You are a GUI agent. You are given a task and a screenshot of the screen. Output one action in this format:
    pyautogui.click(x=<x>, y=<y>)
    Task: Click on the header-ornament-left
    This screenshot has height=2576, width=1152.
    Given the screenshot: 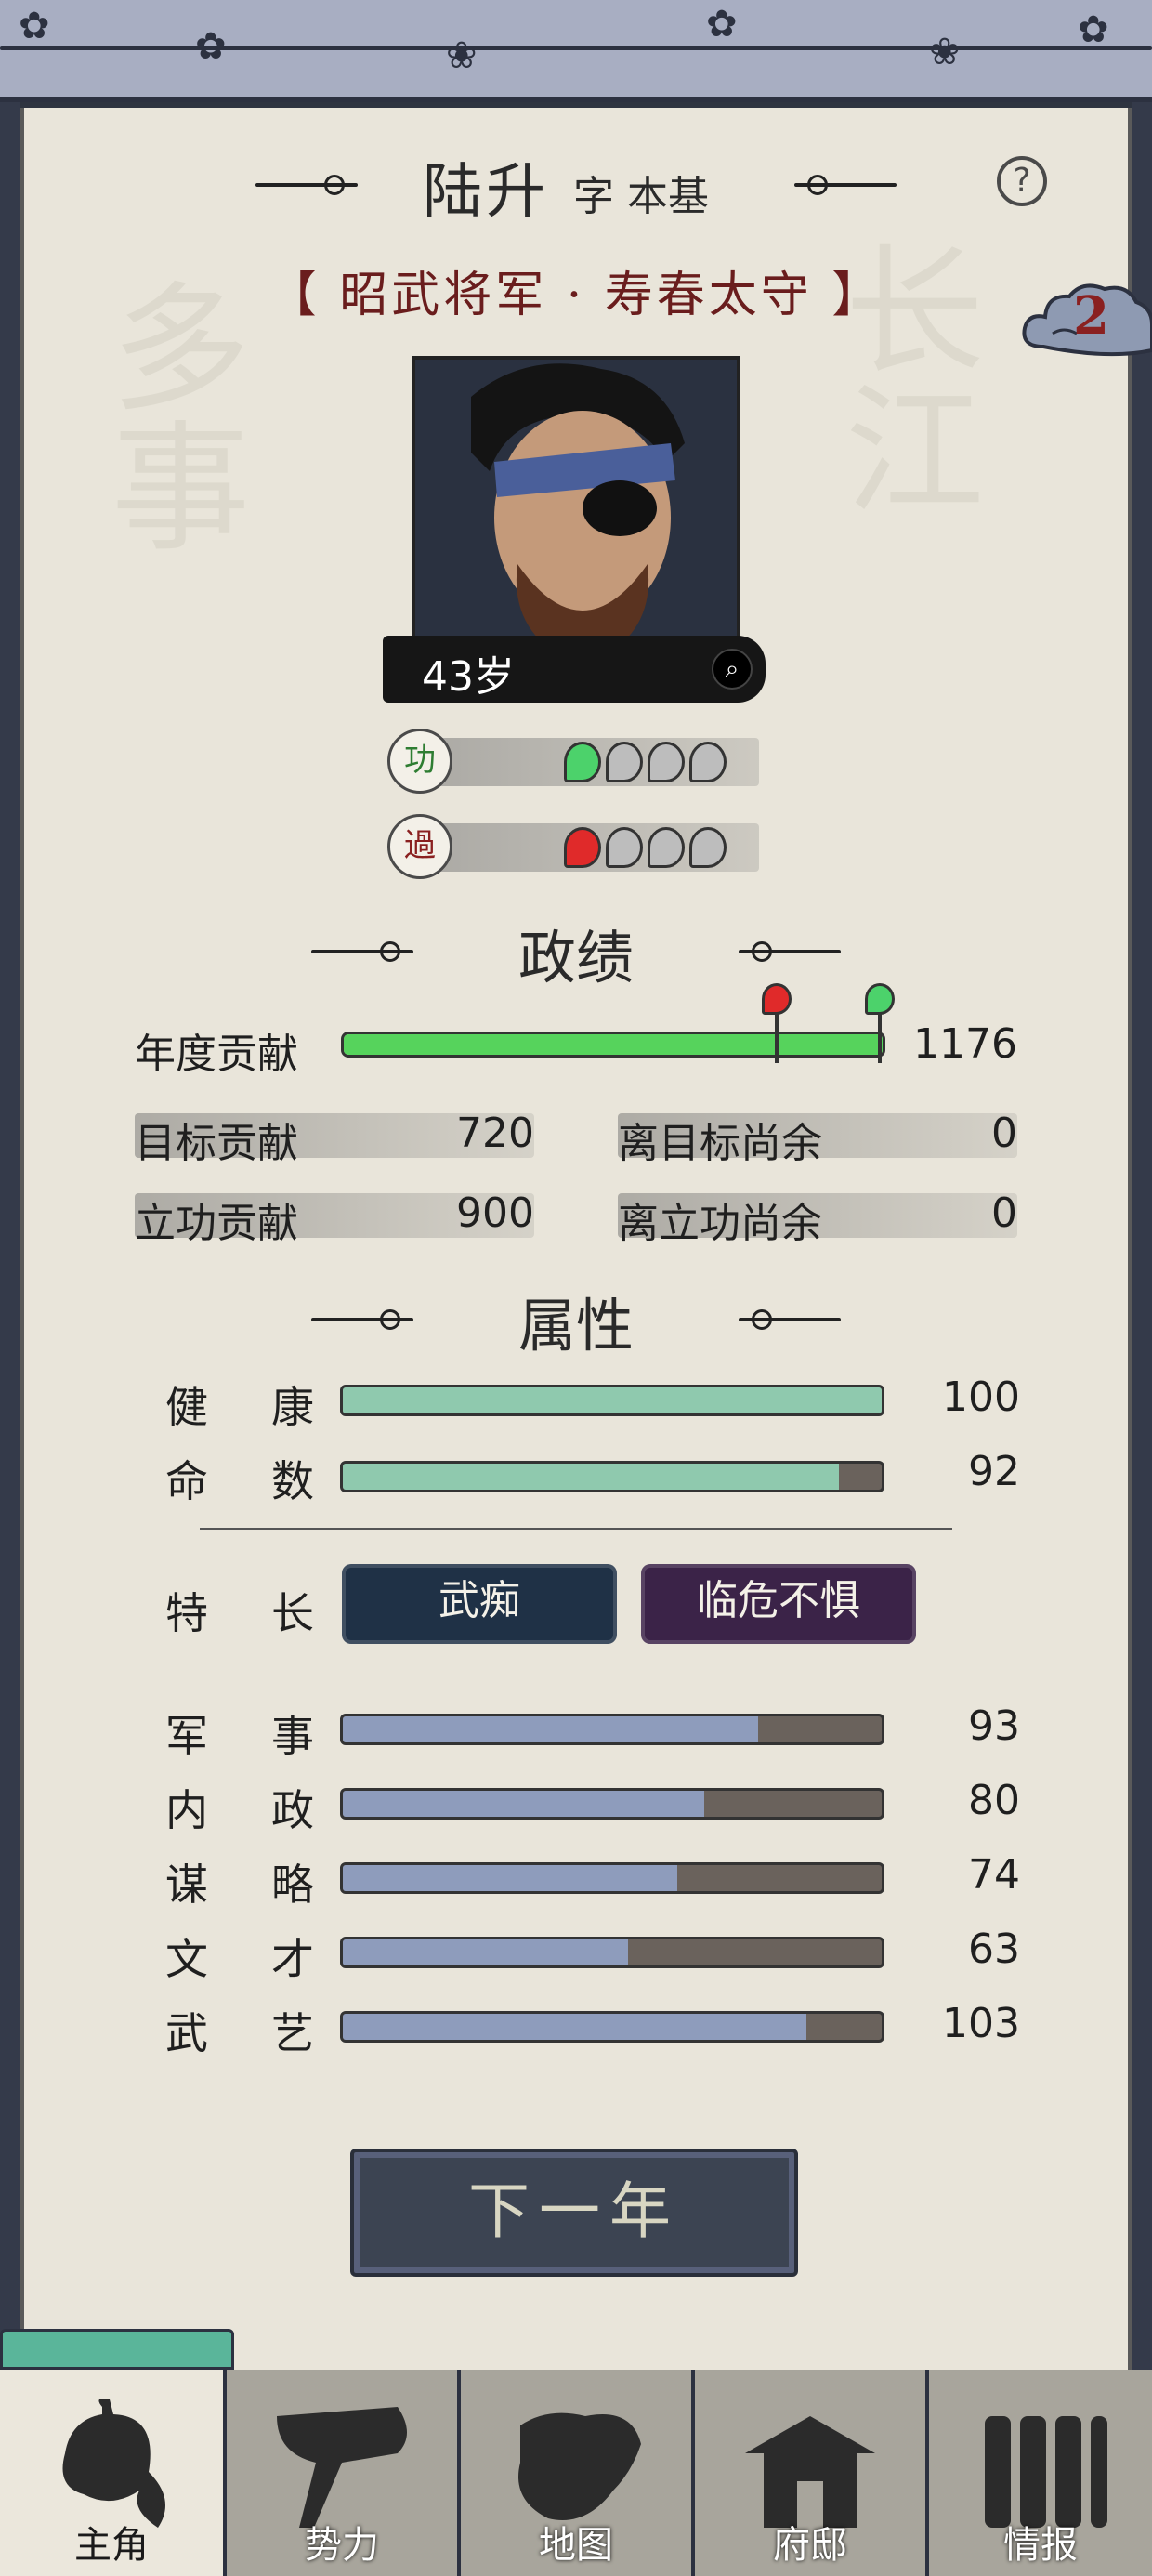 What is the action you would take?
    pyautogui.click(x=306, y=185)
    